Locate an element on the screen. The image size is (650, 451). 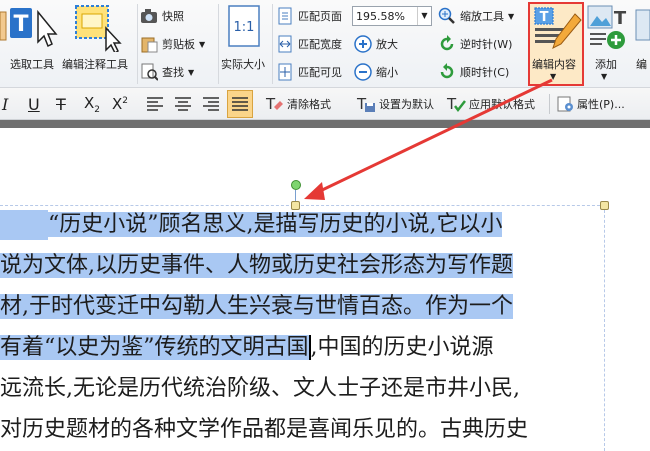
arrow-head-icon is located at coordinates (314, 191).